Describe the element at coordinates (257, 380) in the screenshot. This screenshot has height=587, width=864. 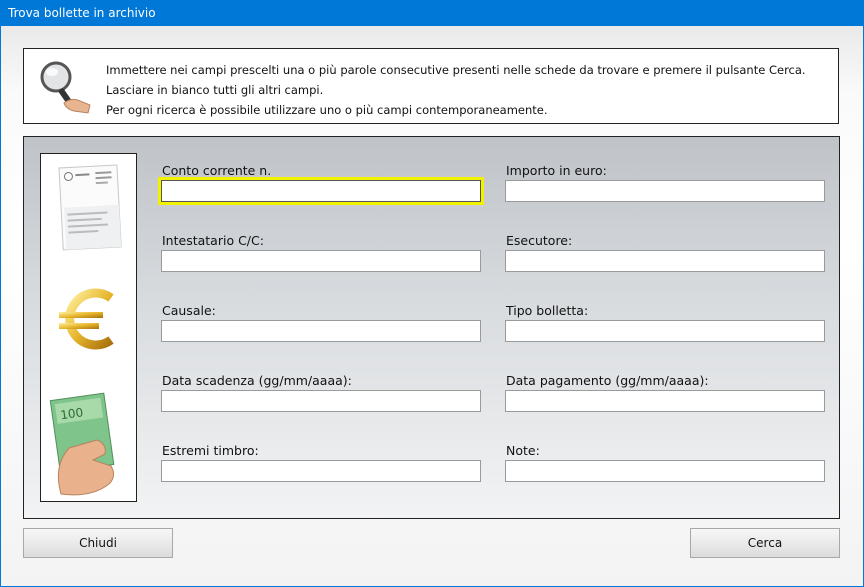
I see `data-scadenza-label: Data scadenza (gg/mm/aaaa):` at that location.